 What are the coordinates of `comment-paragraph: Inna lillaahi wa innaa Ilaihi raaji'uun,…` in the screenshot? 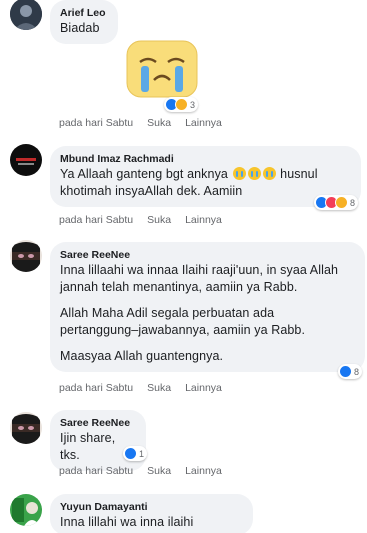 It's located at (199, 278).